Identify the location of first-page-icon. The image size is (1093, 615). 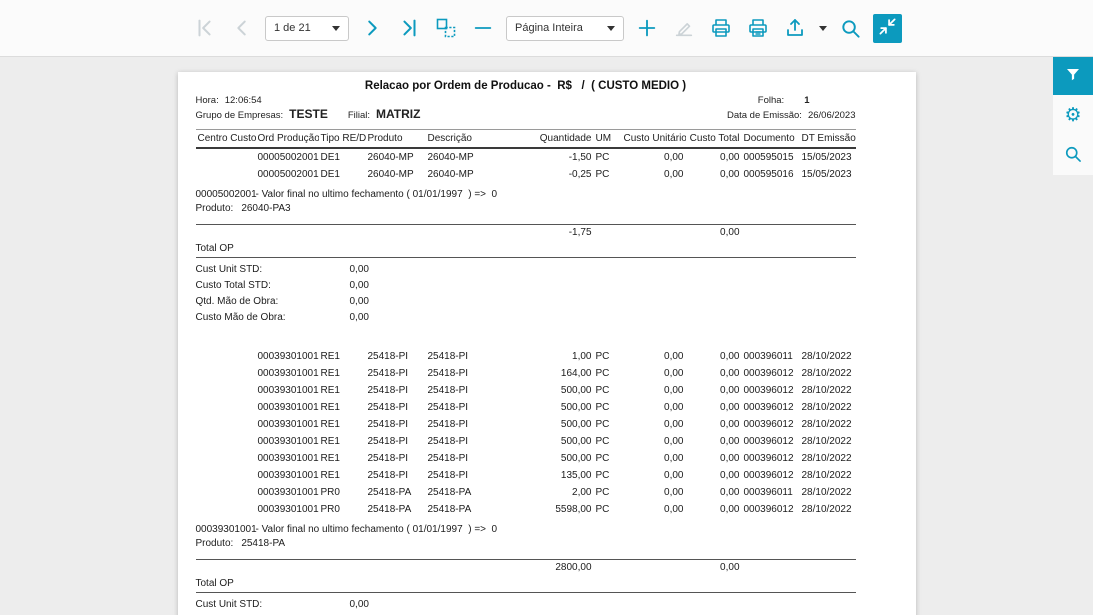
(205, 28).